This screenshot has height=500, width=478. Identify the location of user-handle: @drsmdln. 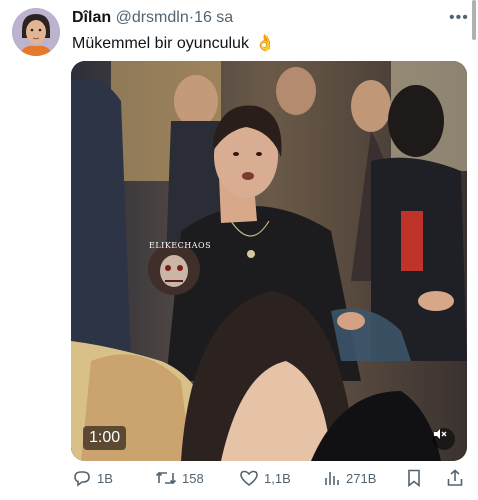
(152, 17).